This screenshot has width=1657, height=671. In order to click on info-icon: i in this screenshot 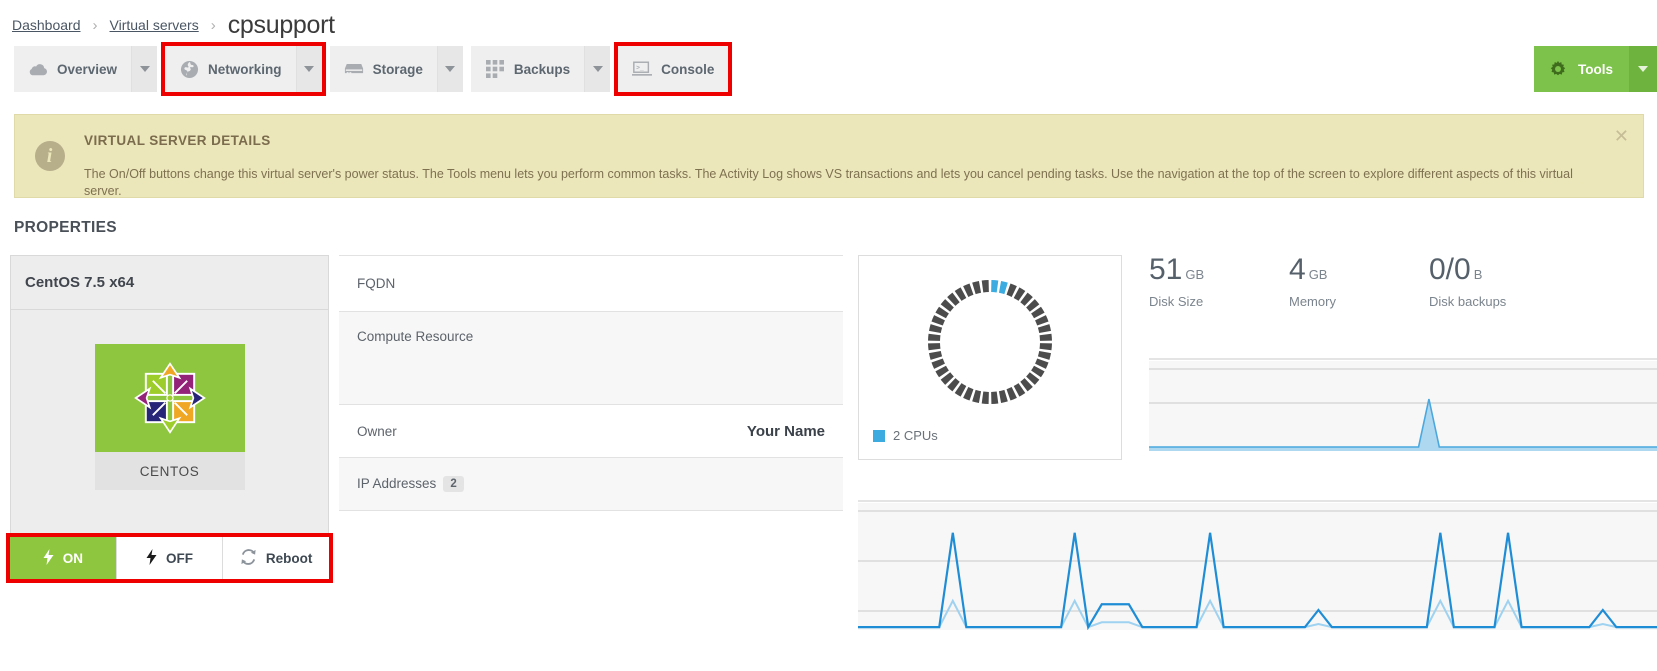, I will do `click(49, 143)`.